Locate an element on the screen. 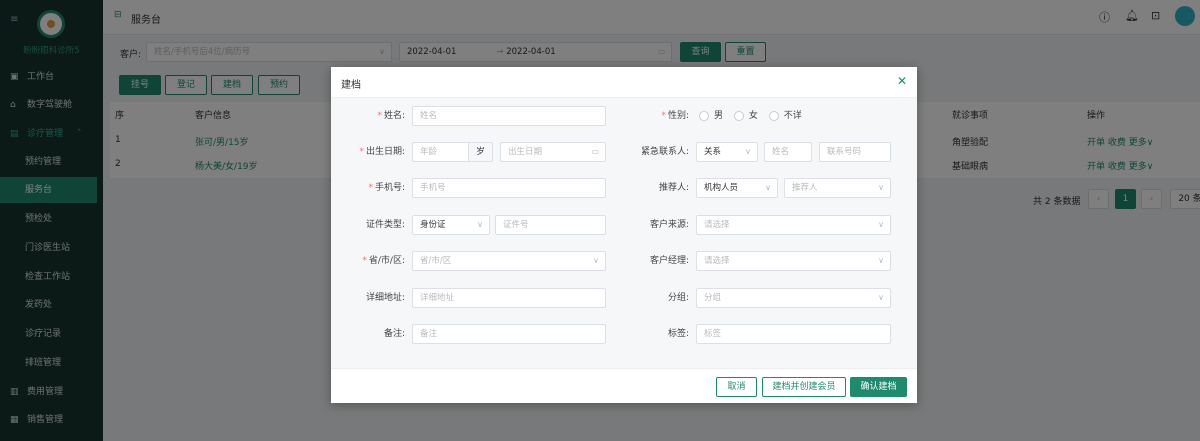 The image size is (1200, 441). value: 机构人员 is located at coordinates (721, 188).